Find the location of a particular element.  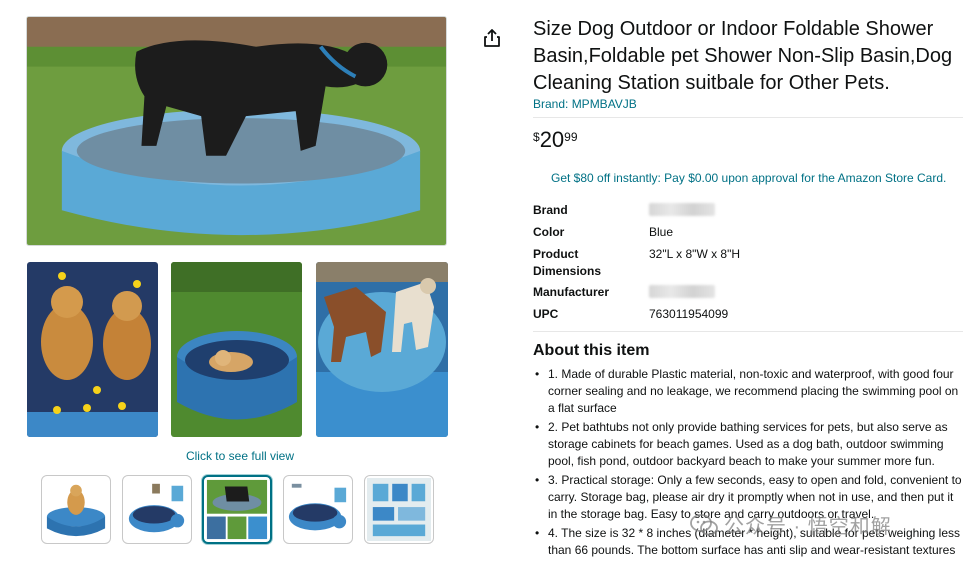

spec-value-upc: 763011954099 is located at coordinates (689, 314).